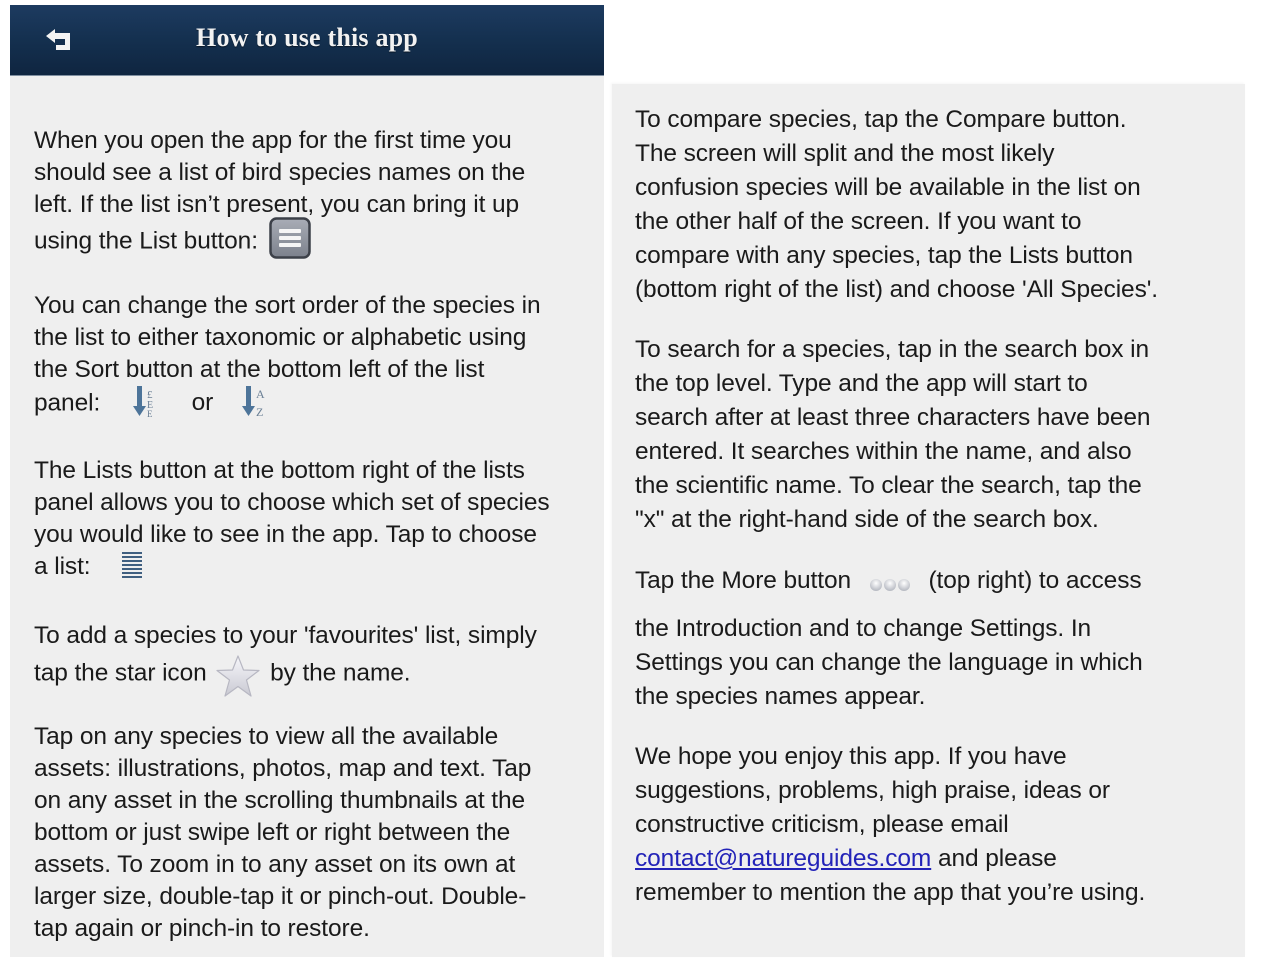  Describe the element at coordinates (202, 403) in the screenshot. I see `or-text: or` at that location.